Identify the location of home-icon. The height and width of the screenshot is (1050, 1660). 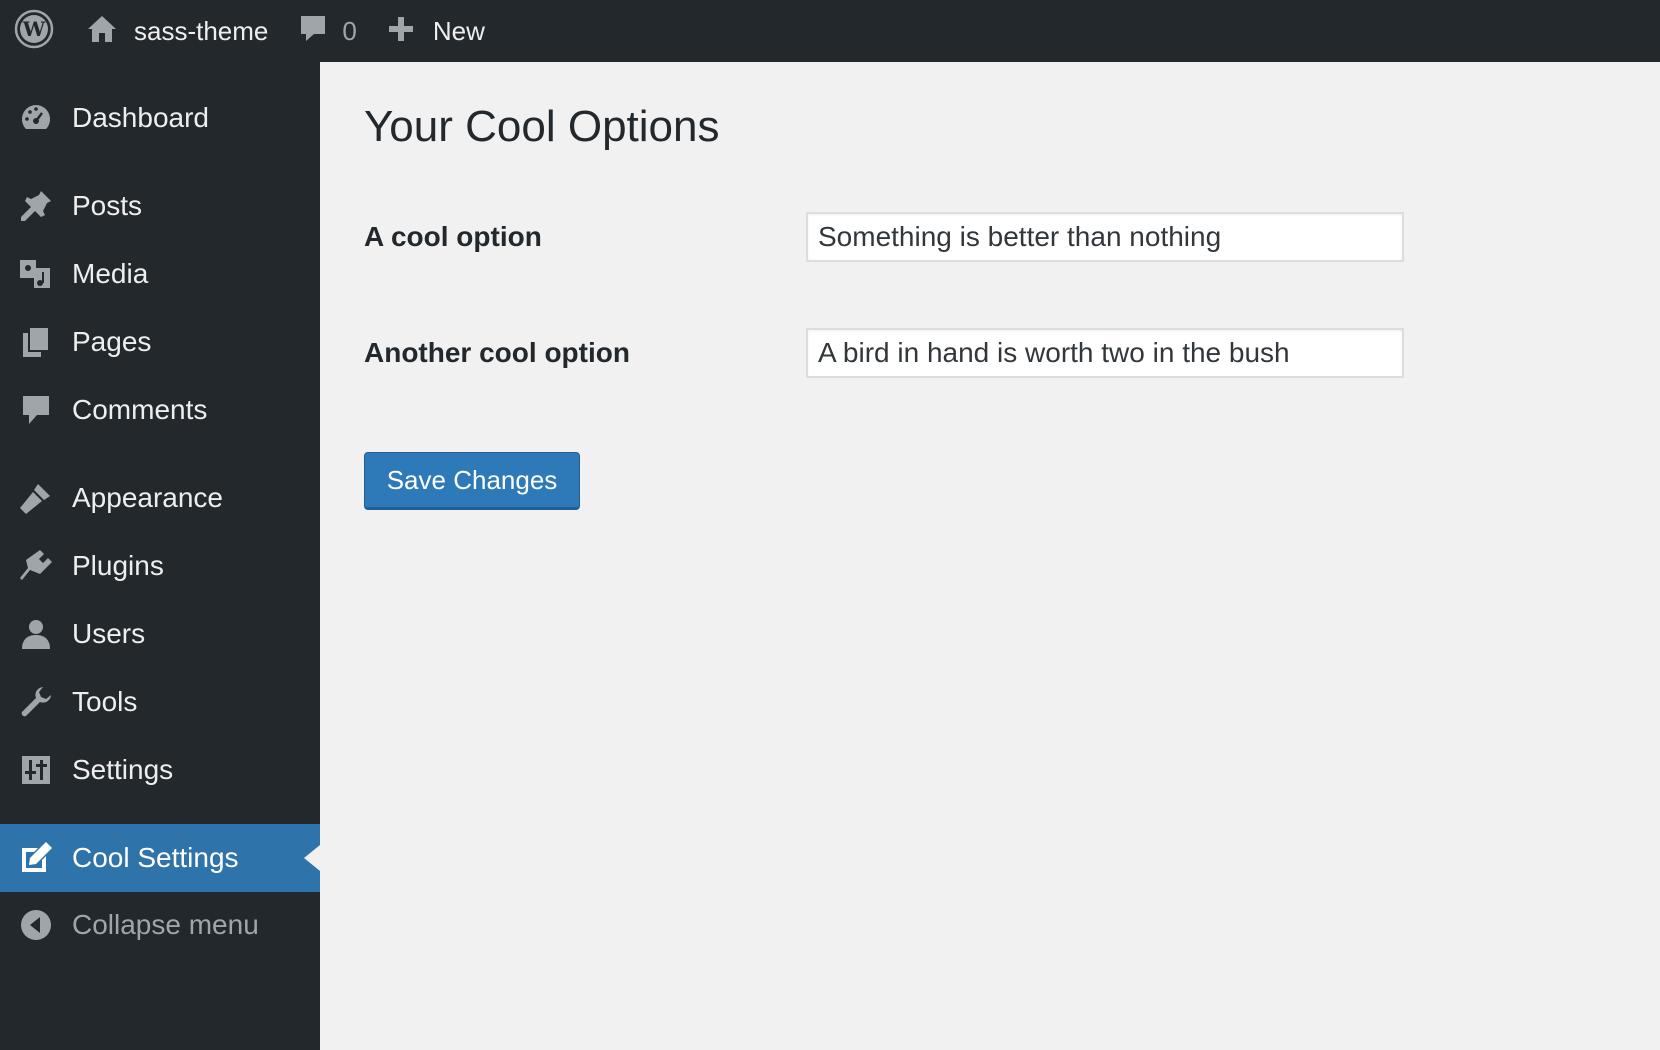
(102, 31).